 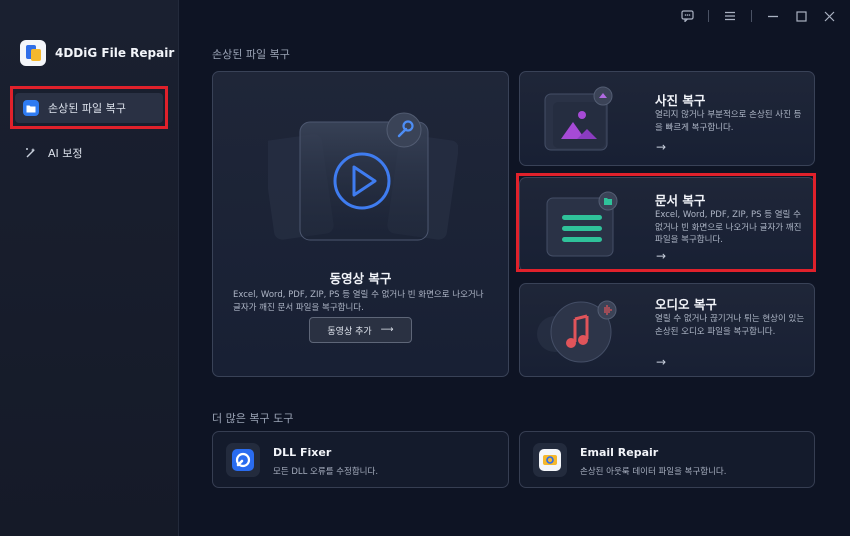 I want to click on audio-repair-title: 오디오 복구, so click(x=686, y=304).